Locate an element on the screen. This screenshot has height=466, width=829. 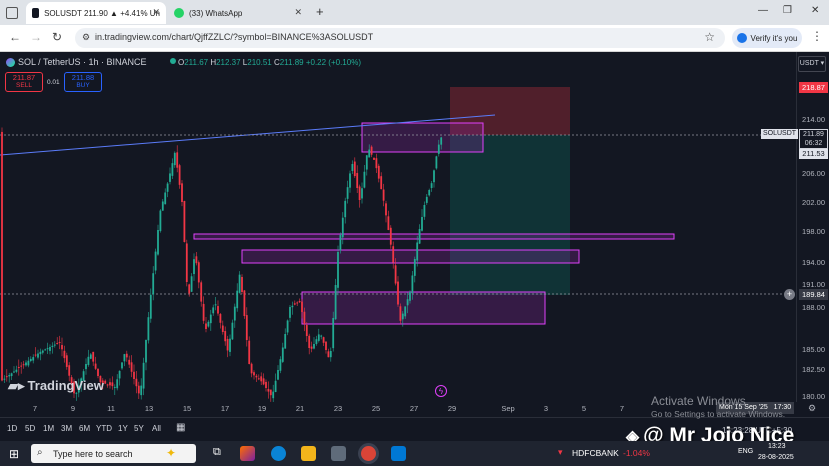
verify-button: Verify it's you is located at coordinates (767, 38).